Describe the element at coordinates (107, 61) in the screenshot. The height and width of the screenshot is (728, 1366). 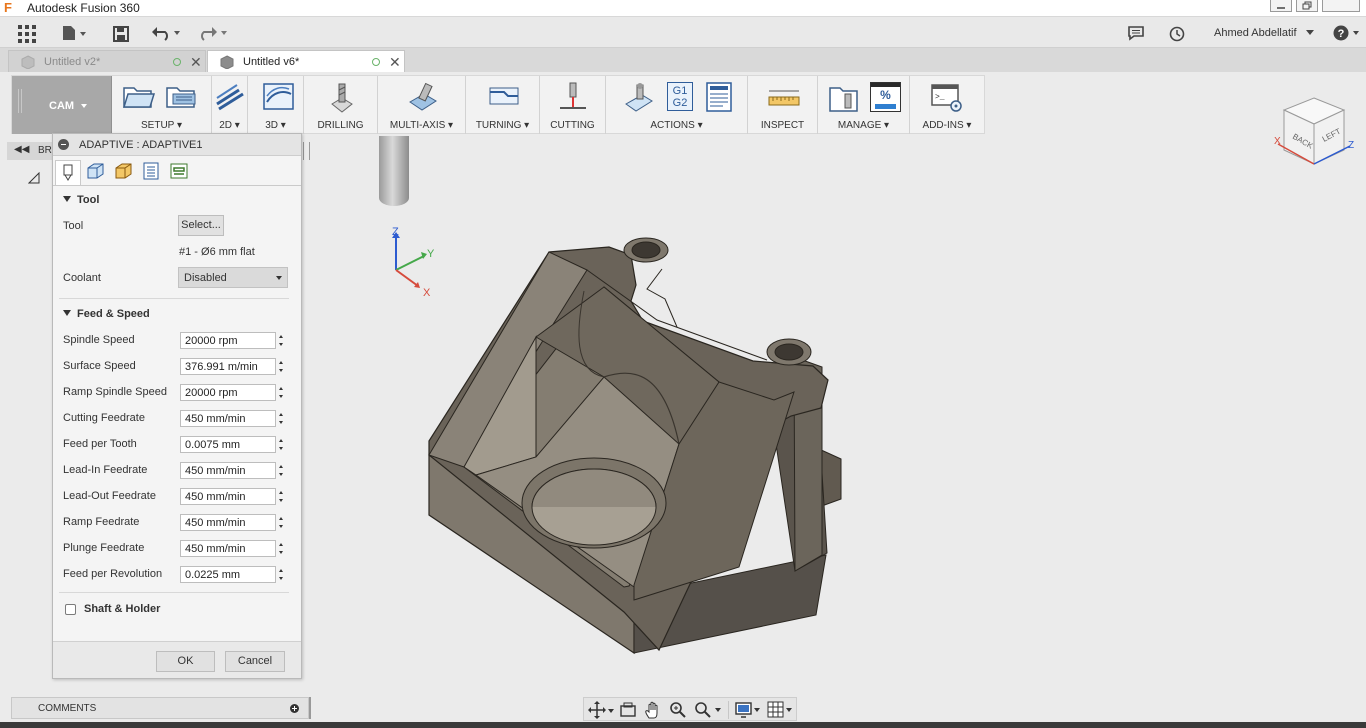
I see `tab-untitled-v2: Untitled v2* ✕` at that location.